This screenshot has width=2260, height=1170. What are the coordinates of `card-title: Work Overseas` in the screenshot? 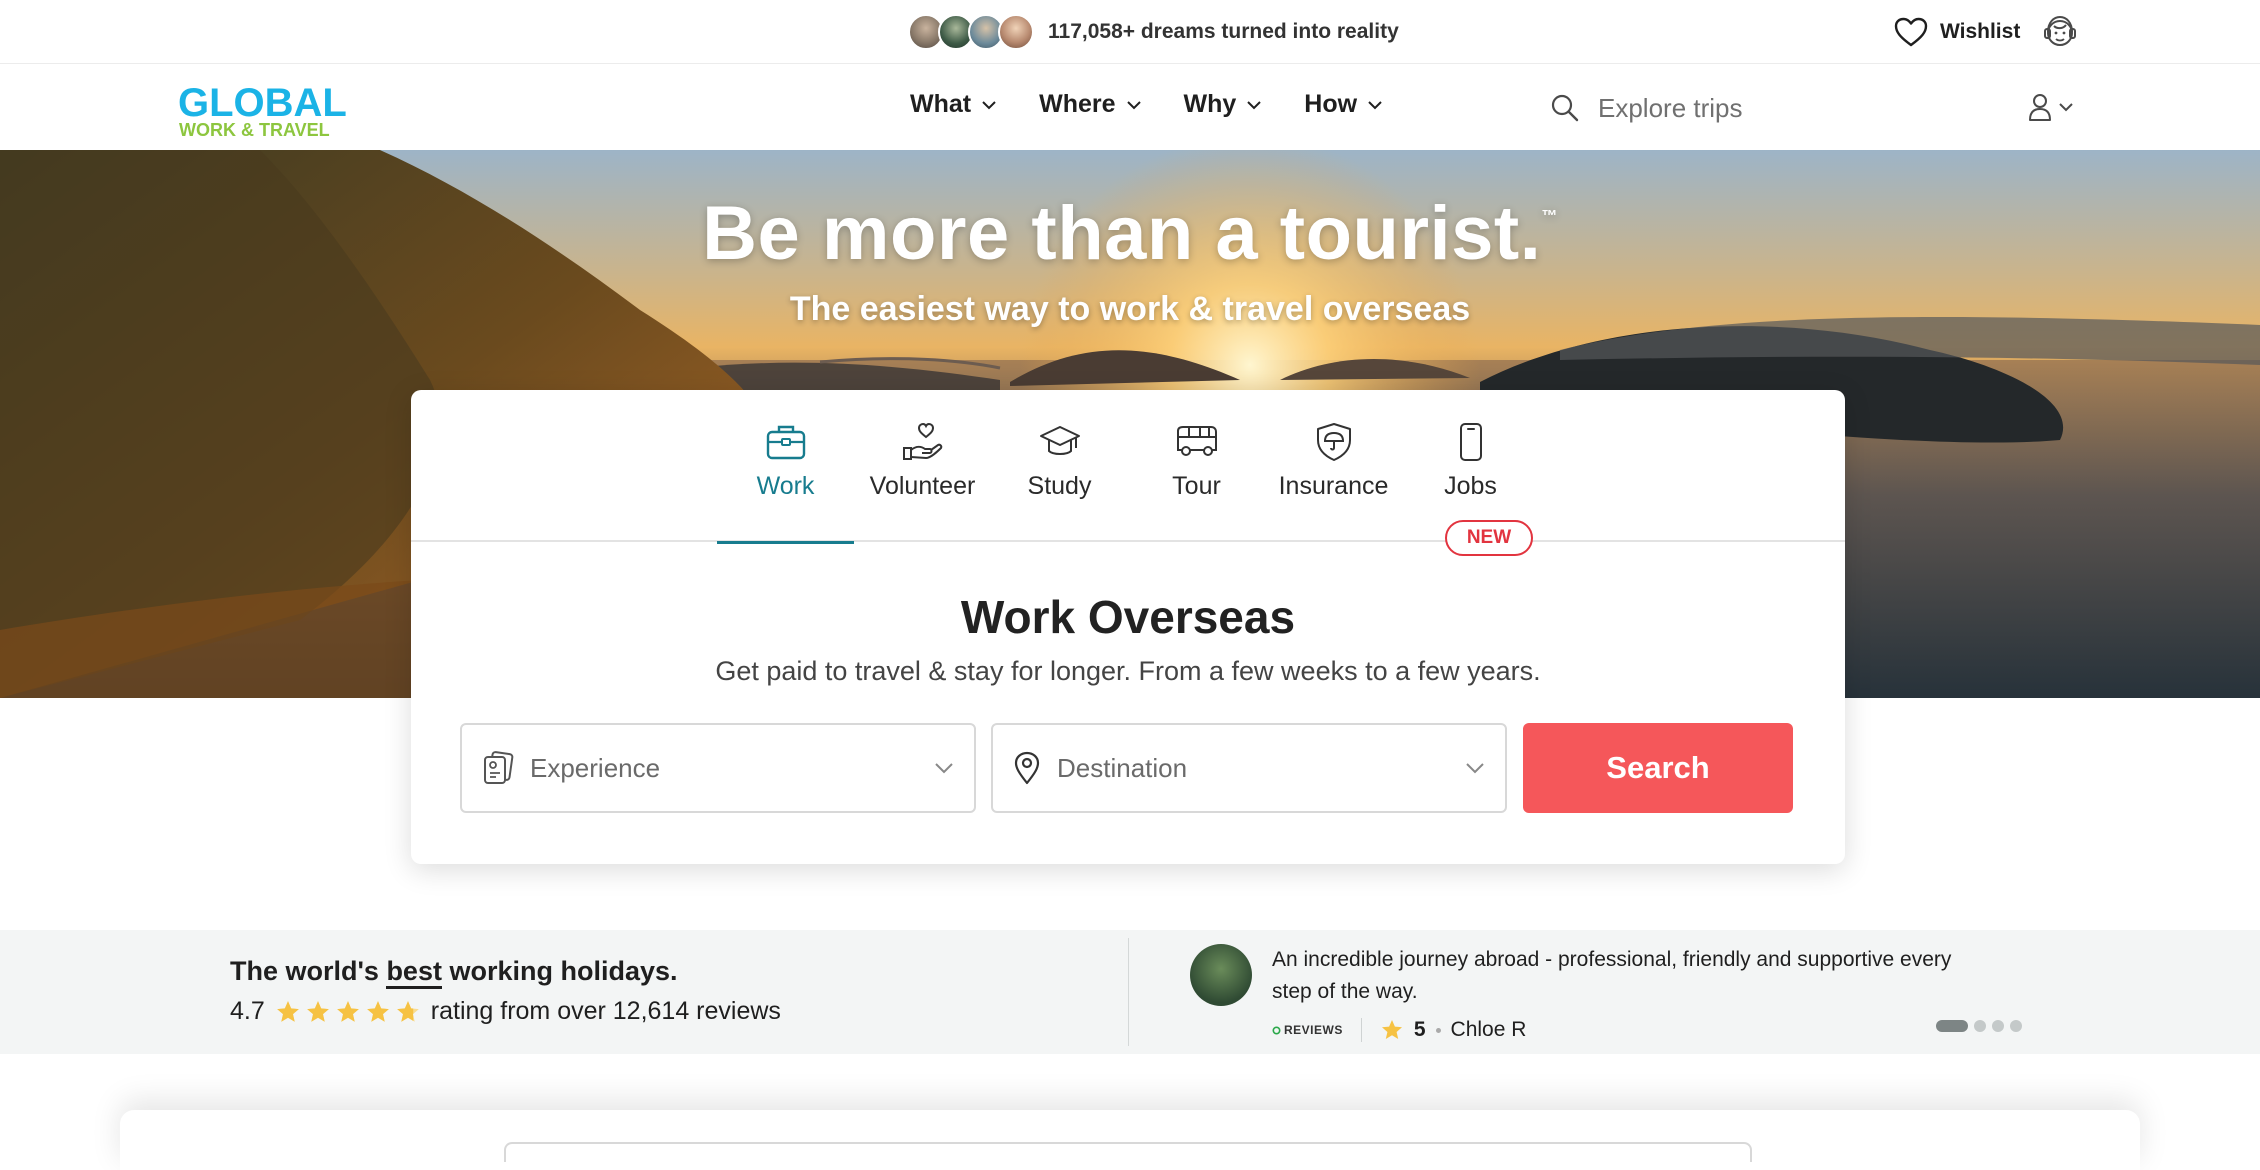 It's located at (1128, 617).